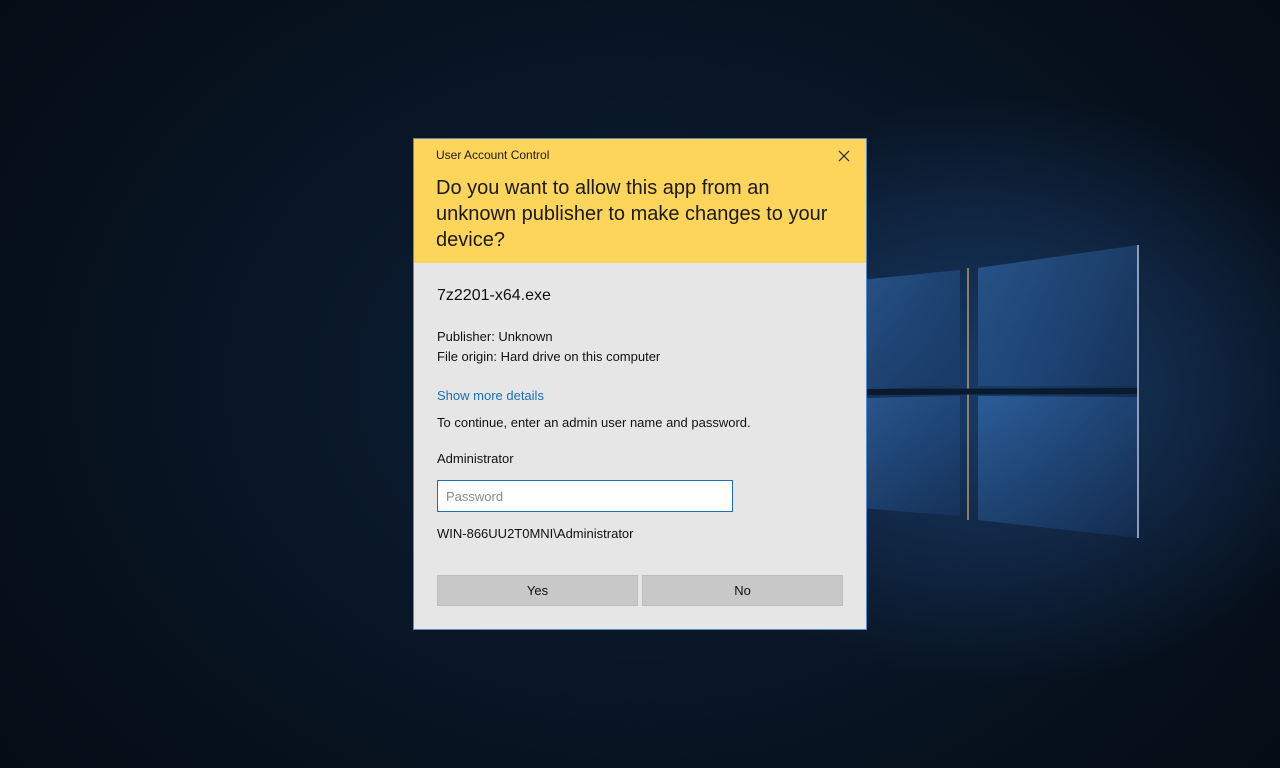 Image resolution: width=1280 pixels, height=768 pixels. What do you see at coordinates (535, 533) in the screenshot?
I see `account-label: WIN-866UU2T0MNI\Administrator` at bounding box center [535, 533].